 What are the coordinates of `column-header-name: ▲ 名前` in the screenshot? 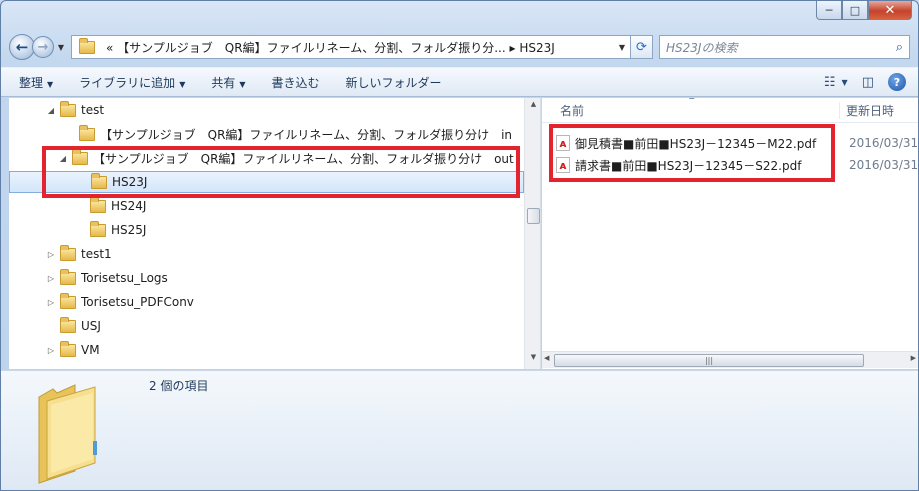 It's located at (690, 108).